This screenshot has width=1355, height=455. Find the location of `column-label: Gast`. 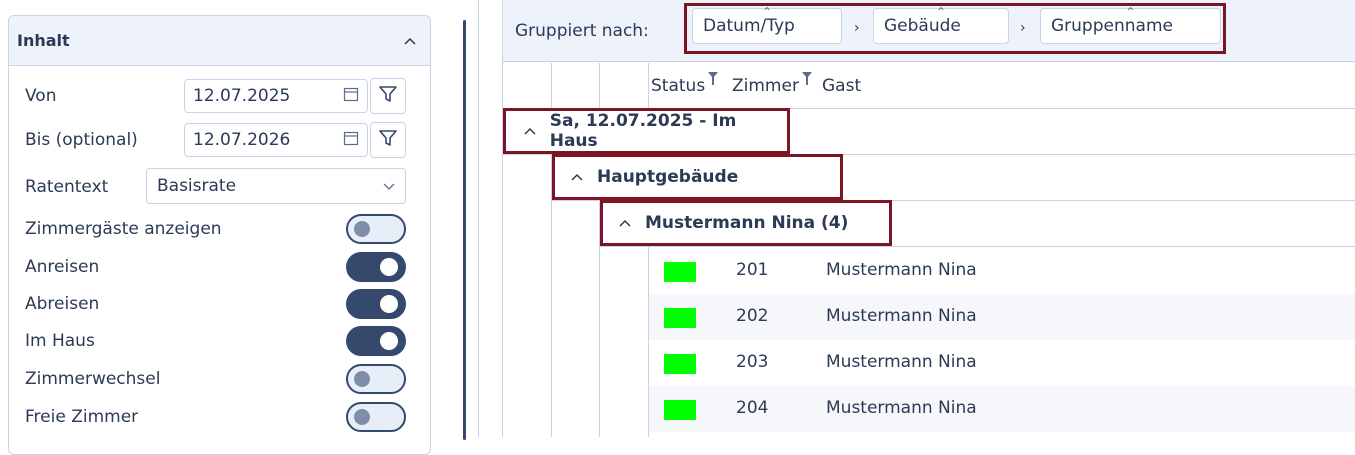

column-label: Gast is located at coordinates (842, 86).